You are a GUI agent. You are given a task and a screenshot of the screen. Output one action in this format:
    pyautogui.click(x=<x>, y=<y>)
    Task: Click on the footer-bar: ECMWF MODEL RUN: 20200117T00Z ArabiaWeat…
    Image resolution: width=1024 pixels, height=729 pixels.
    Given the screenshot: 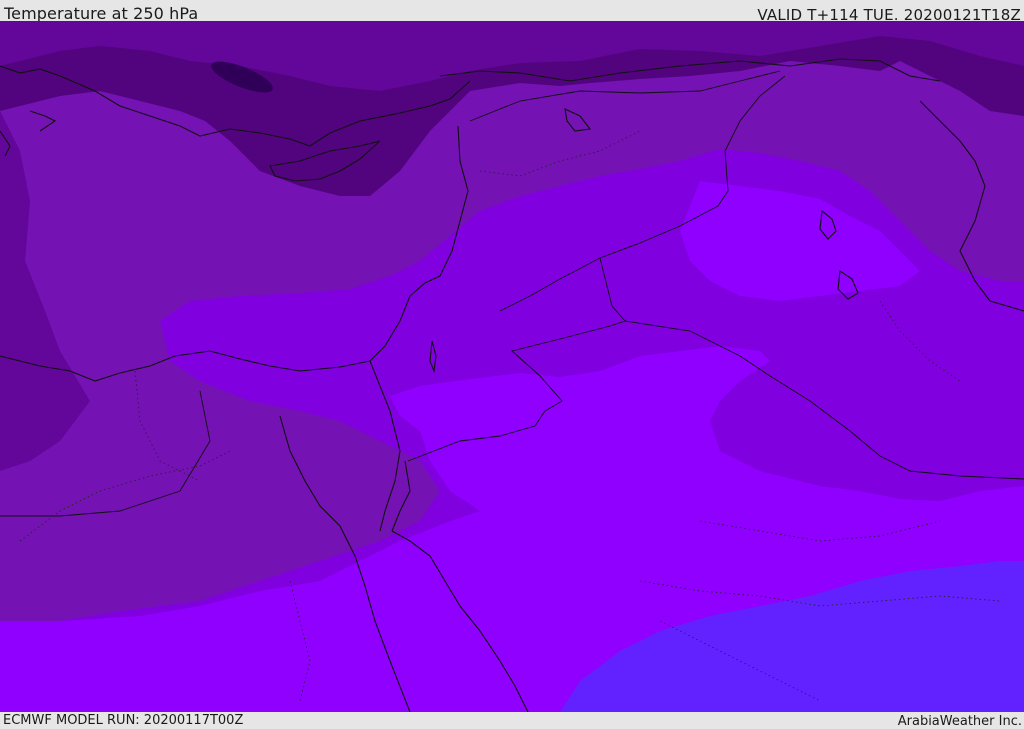 What is the action you would take?
    pyautogui.click(x=512, y=720)
    